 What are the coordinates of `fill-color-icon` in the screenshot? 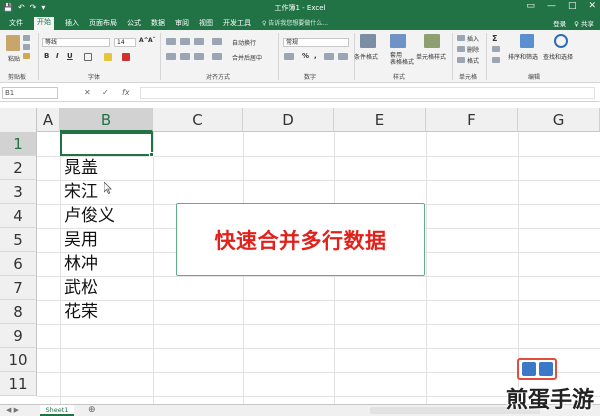 It's located at (108, 57).